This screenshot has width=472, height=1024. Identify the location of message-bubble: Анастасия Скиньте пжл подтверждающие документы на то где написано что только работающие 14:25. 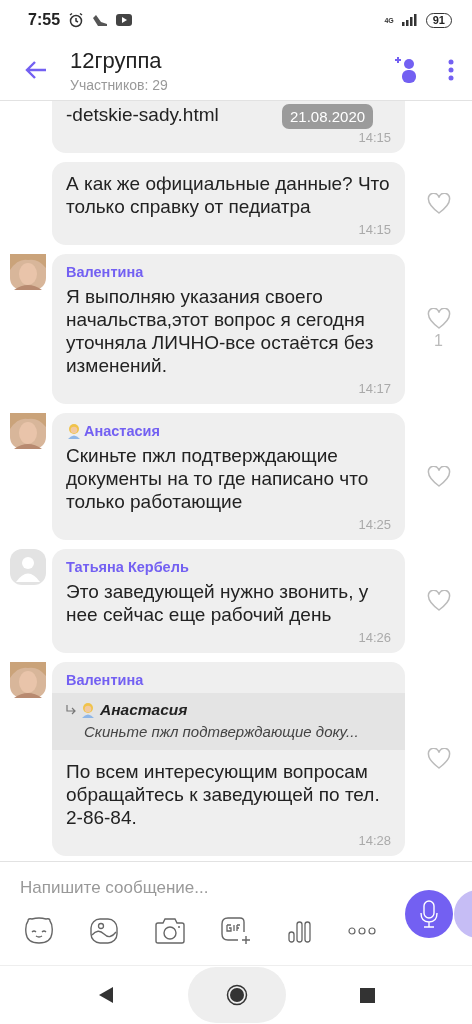
(228, 476).